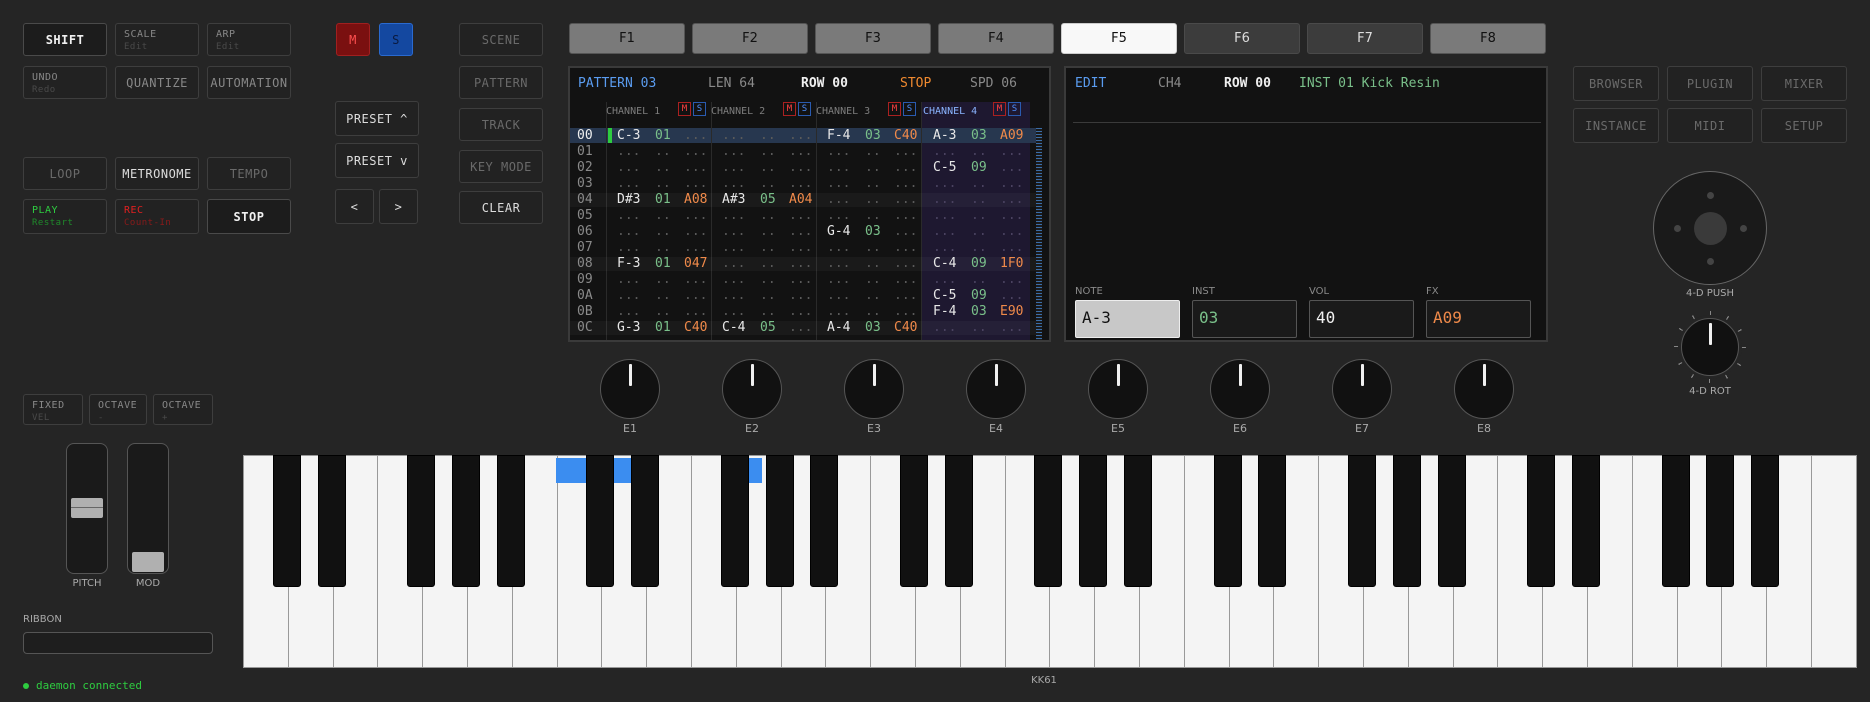 This screenshot has width=1870, height=702. What do you see at coordinates (1127, 319) in the screenshot?
I see `note-field: A-3` at bounding box center [1127, 319].